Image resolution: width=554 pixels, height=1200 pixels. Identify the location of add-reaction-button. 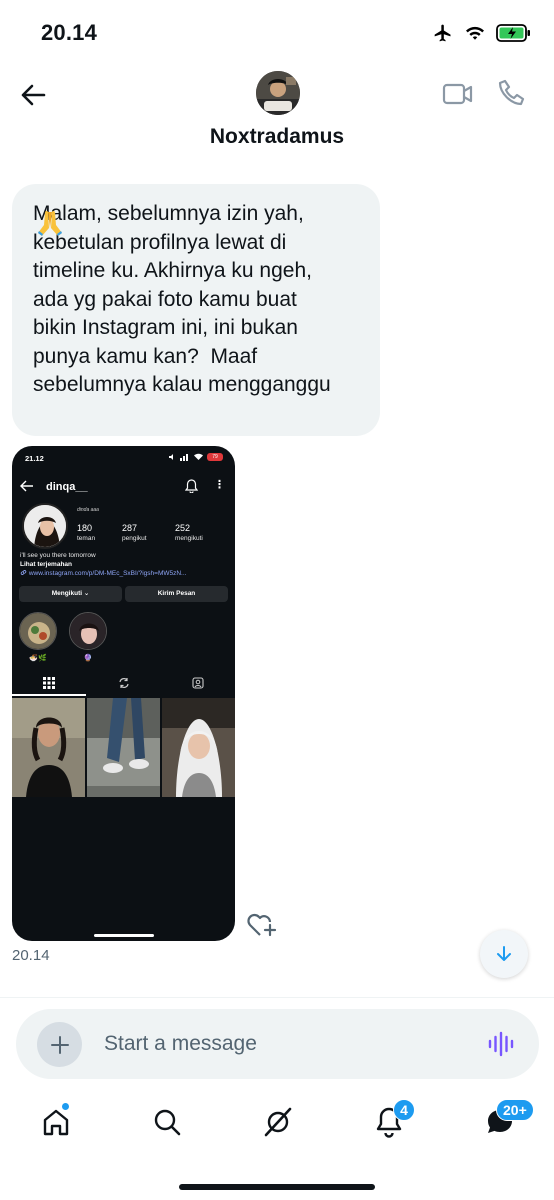
(262, 925).